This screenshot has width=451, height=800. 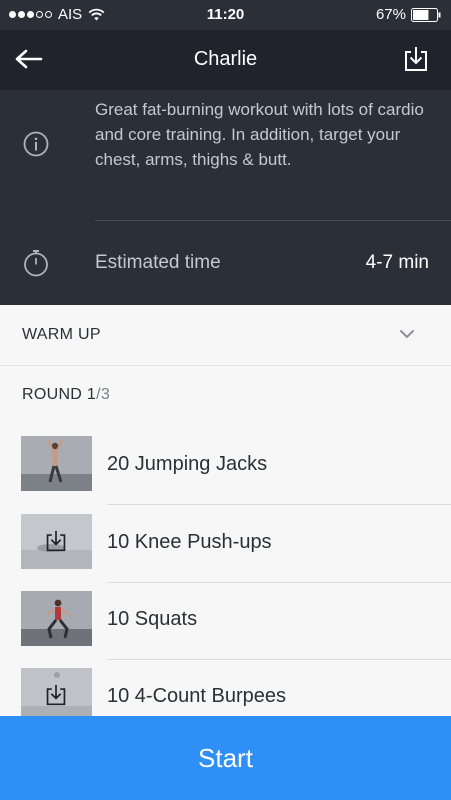 I want to click on estimated-time-value: 4-7 min, so click(x=397, y=262).